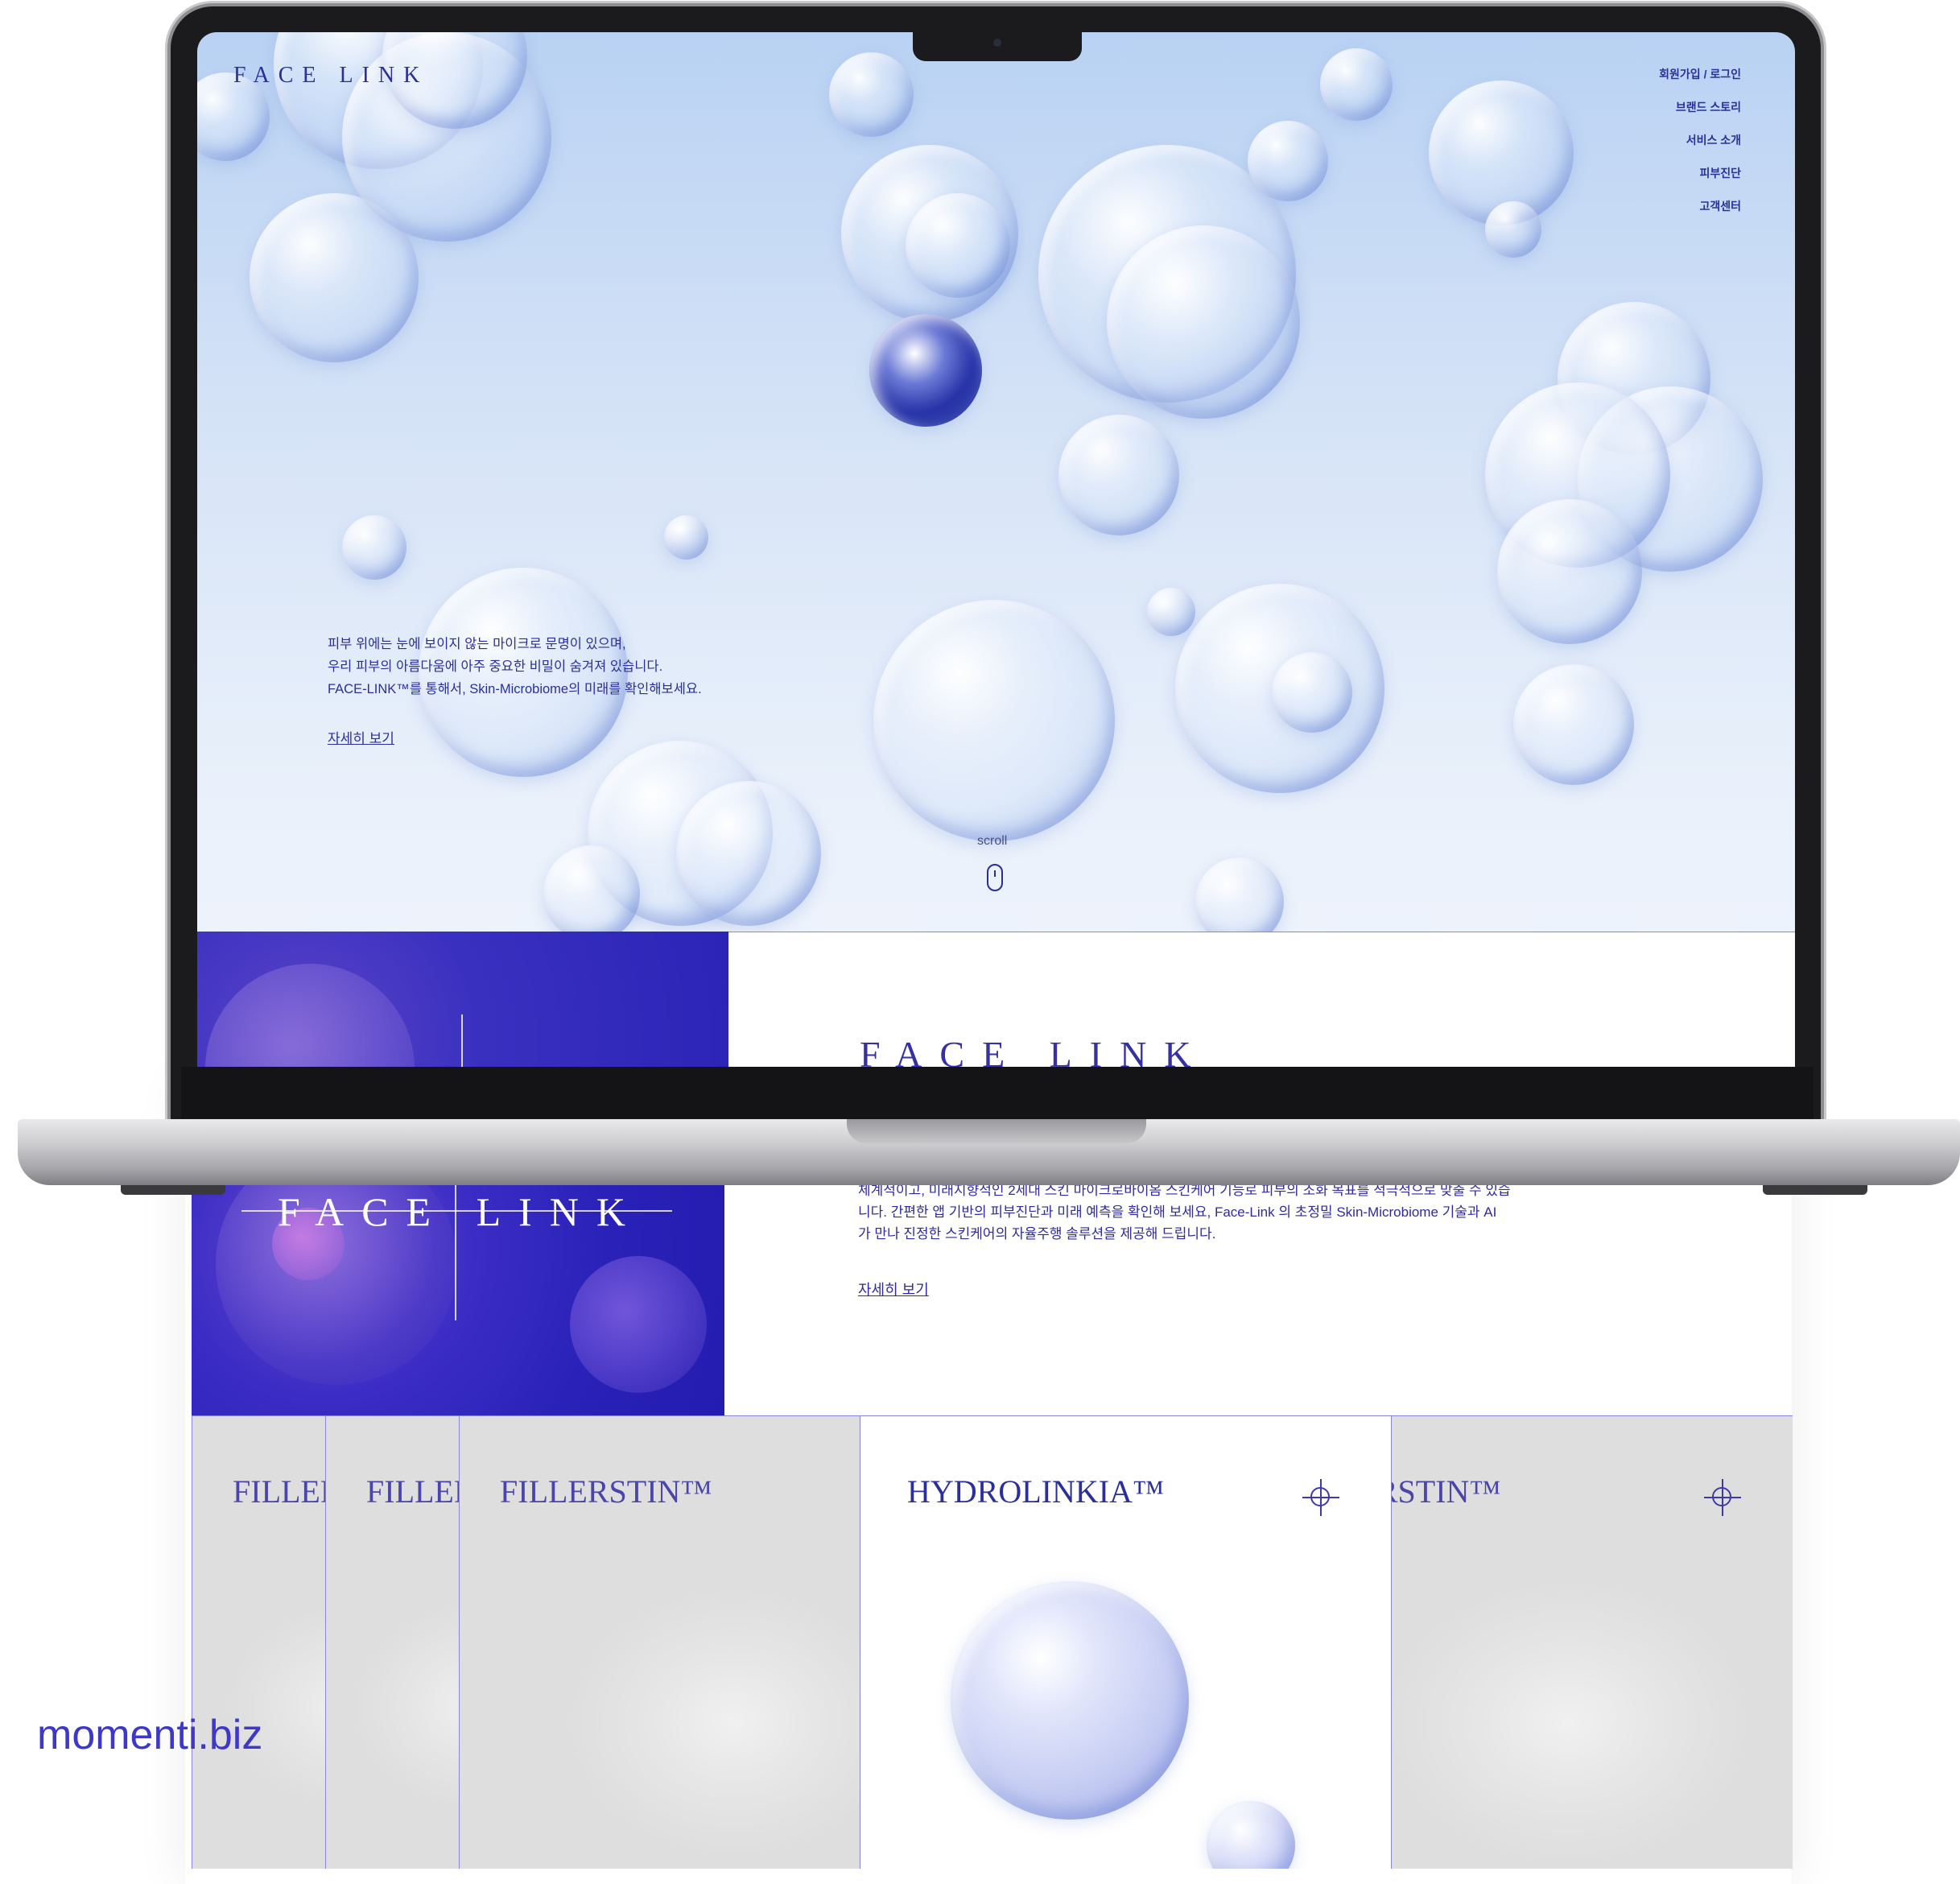  What do you see at coordinates (1036, 1491) in the screenshot?
I see `product-name: HYDROLINKIA™` at bounding box center [1036, 1491].